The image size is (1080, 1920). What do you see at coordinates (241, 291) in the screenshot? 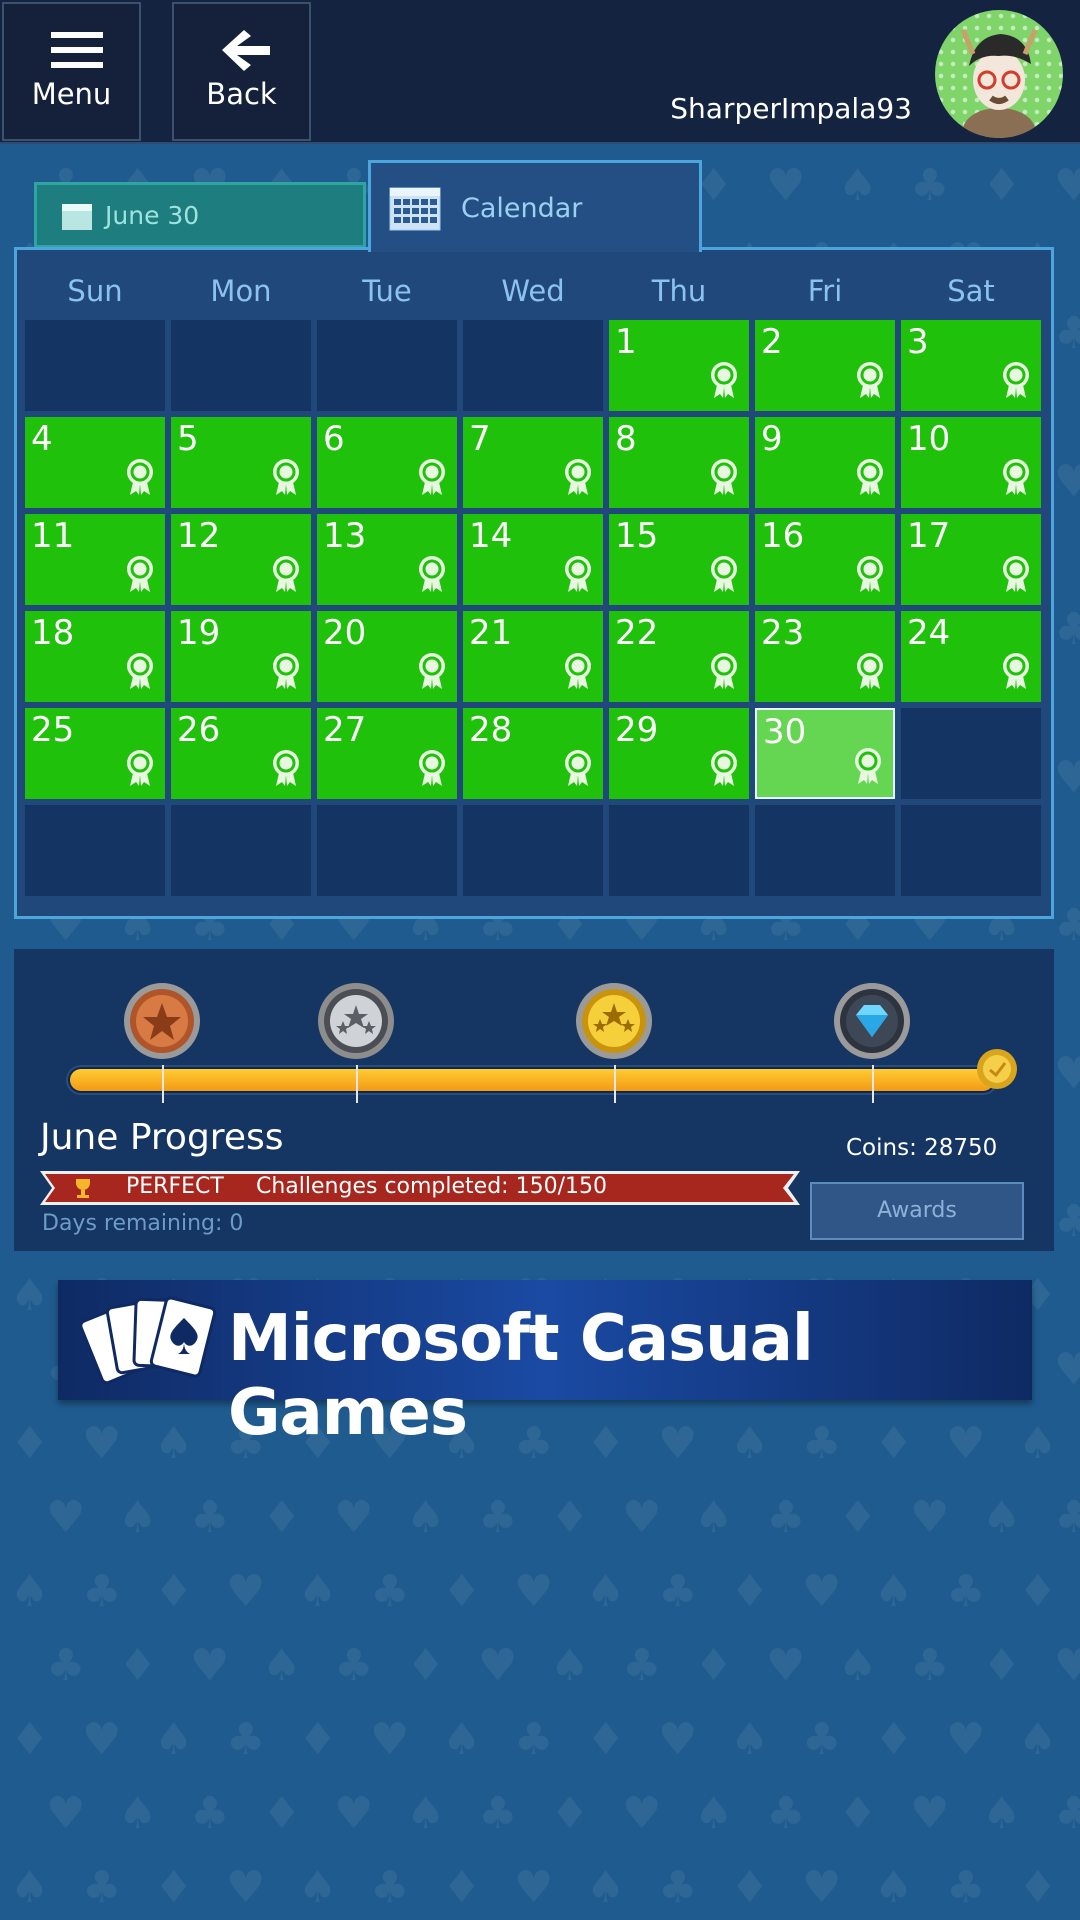
I see `weekday-header: Mon` at bounding box center [241, 291].